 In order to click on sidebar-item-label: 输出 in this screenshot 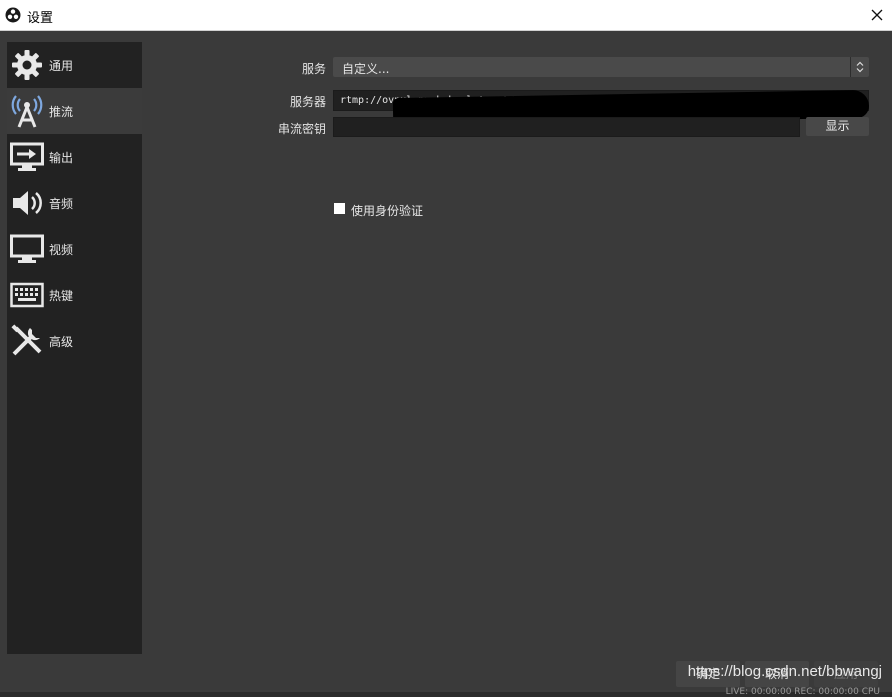, I will do `click(61, 158)`.